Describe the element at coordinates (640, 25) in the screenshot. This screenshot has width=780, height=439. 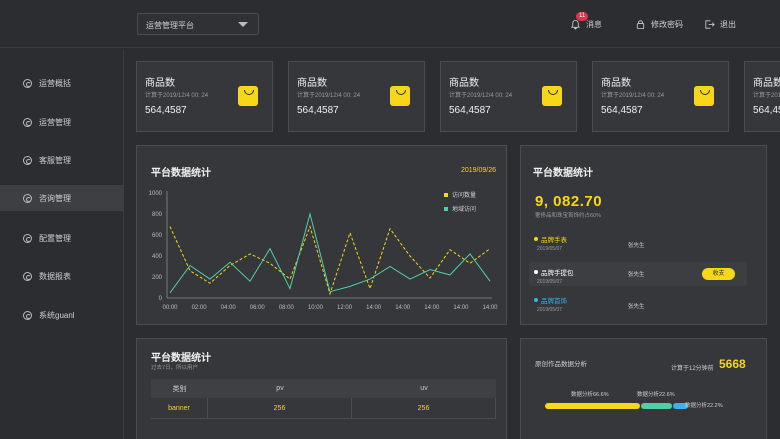
I see `lock-icon` at that location.